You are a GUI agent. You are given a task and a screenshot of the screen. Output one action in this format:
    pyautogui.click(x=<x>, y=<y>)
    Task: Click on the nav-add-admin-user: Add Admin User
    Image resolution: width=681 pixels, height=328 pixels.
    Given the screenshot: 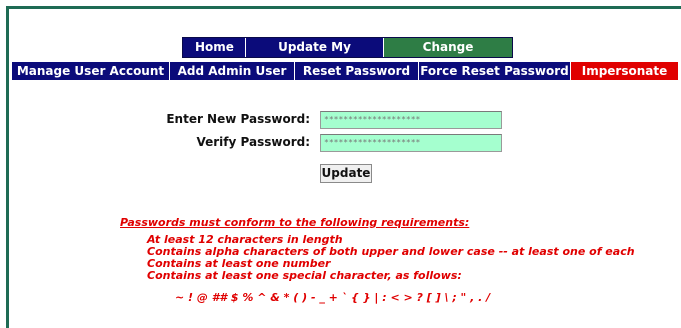 What is the action you would take?
    pyautogui.click(x=232, y=71)
    